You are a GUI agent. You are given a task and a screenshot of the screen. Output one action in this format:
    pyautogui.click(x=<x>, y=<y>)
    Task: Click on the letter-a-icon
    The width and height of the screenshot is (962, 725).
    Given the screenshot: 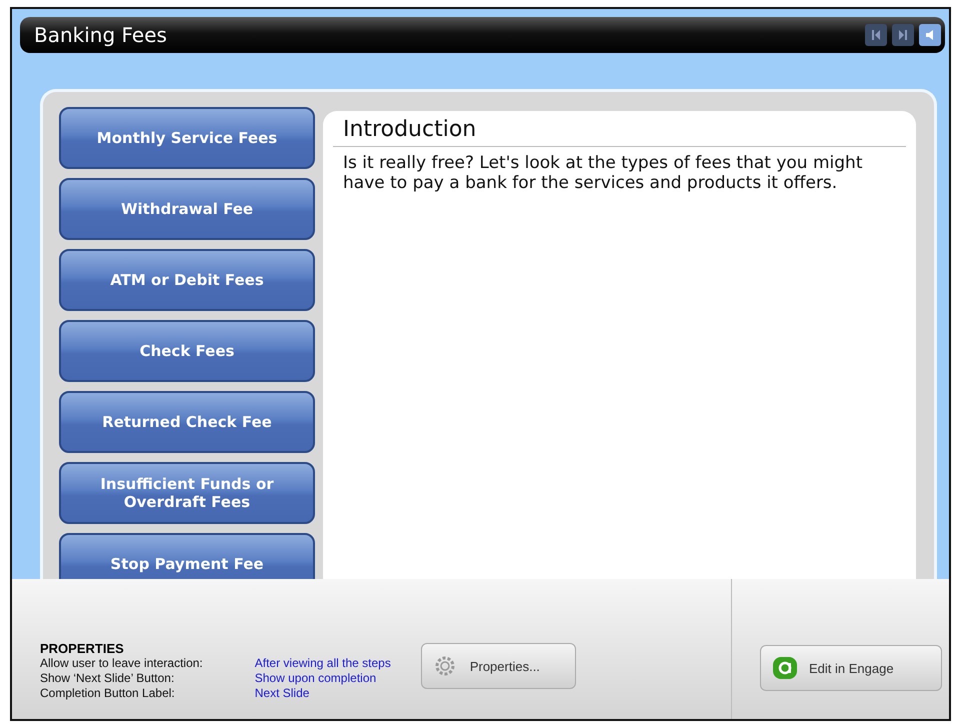 What is the action you would take?
    pyautogui.click(x=785, y=668)
    